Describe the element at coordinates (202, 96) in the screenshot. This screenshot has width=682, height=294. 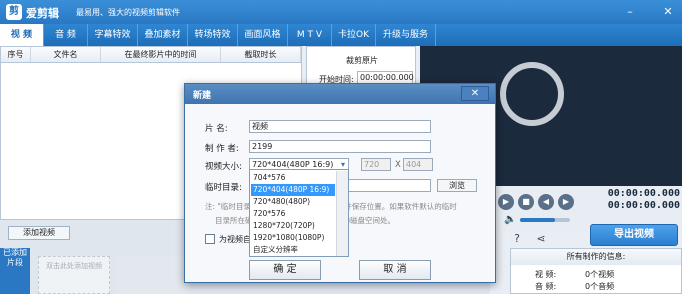
I see `dialog-title: 新建` at that location.